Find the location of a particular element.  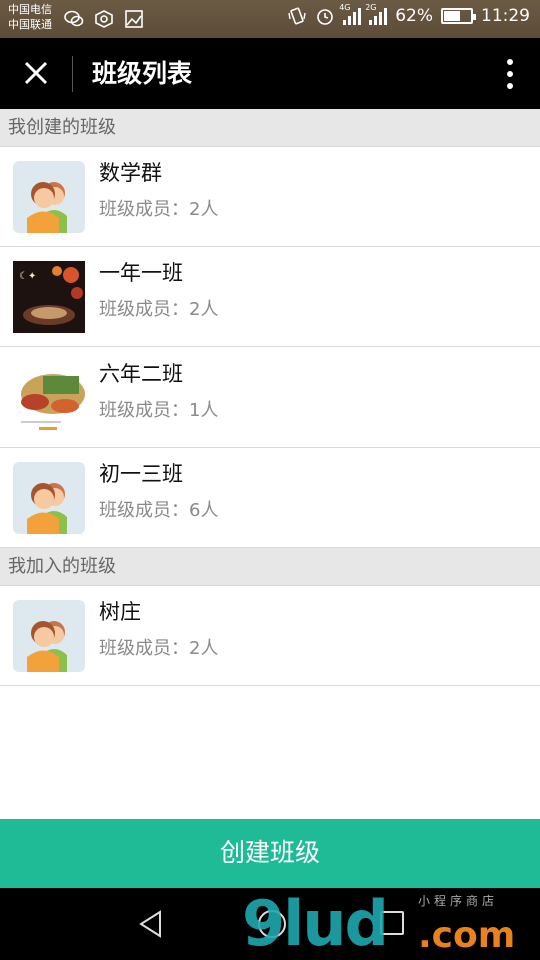

more-vertical-icon is located at coordinates (510, 74).